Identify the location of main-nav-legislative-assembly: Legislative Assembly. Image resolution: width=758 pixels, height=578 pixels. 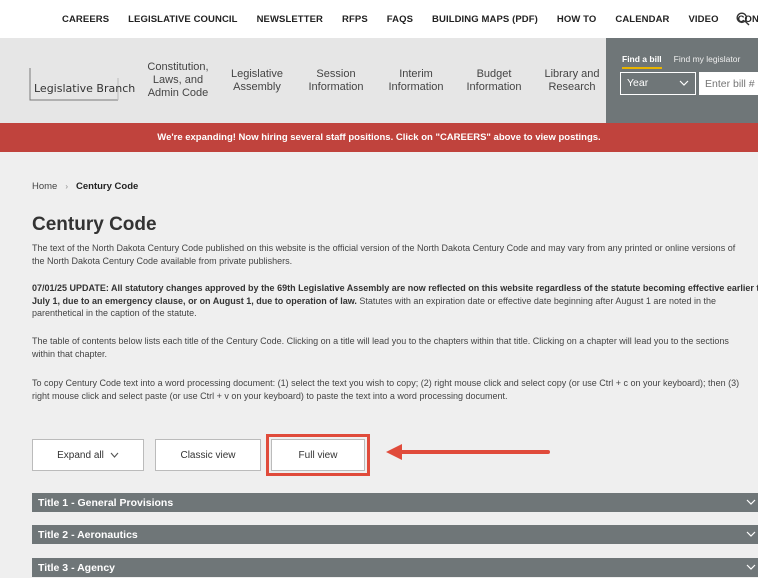
(257, 80).